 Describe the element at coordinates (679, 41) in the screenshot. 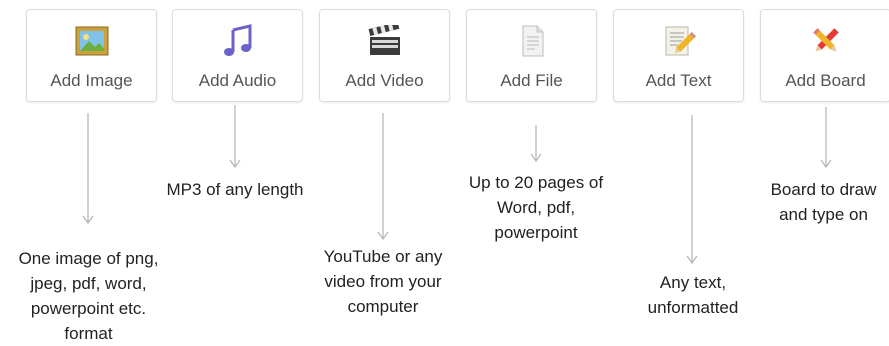

I see `pencil-paper-icon` at that location.